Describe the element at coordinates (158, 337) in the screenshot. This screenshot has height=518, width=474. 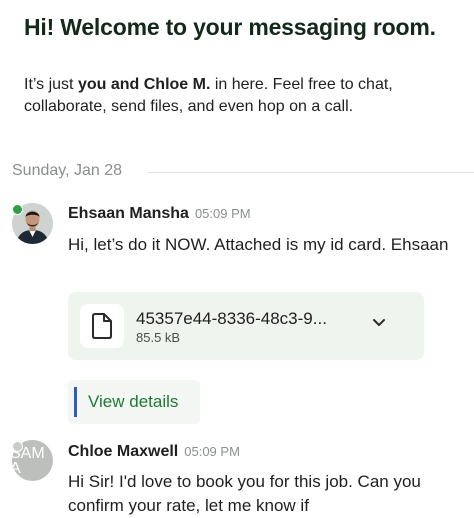
I see `file-size: 85.5 kB` at that location.